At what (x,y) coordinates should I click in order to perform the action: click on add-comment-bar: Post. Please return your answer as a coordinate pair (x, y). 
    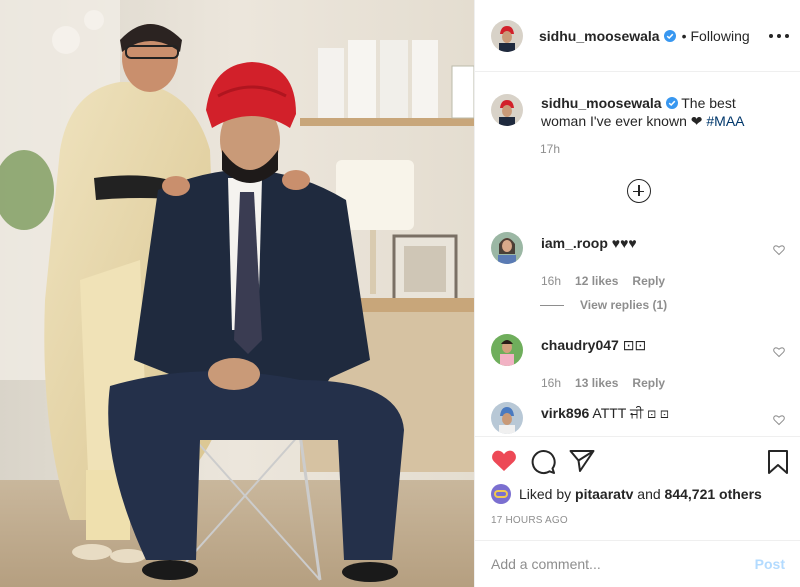
    Looking at the image, I should click on (637, 563).